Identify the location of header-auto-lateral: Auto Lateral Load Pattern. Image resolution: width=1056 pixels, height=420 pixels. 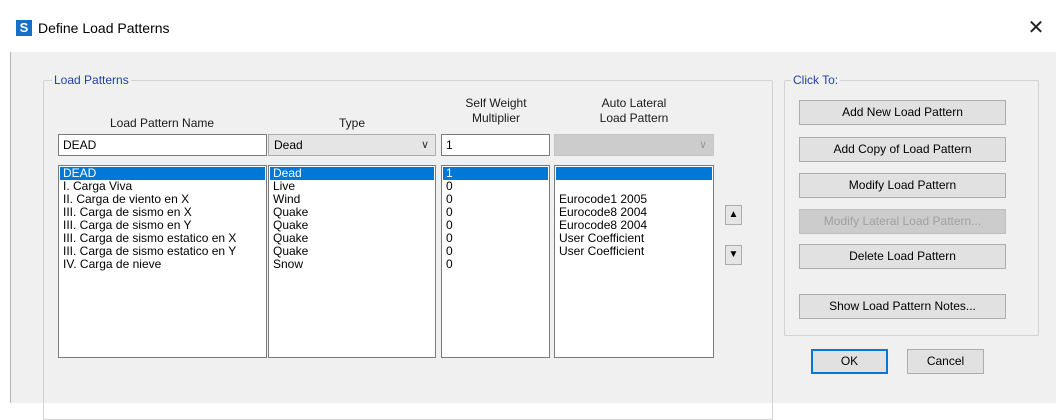
(634, 111).